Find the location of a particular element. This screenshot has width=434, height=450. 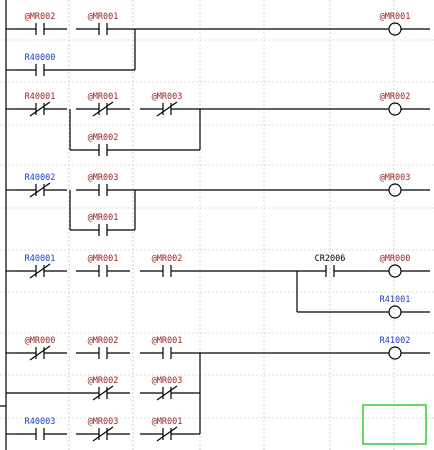

selection-cursor is located at coordinates (394, 424).